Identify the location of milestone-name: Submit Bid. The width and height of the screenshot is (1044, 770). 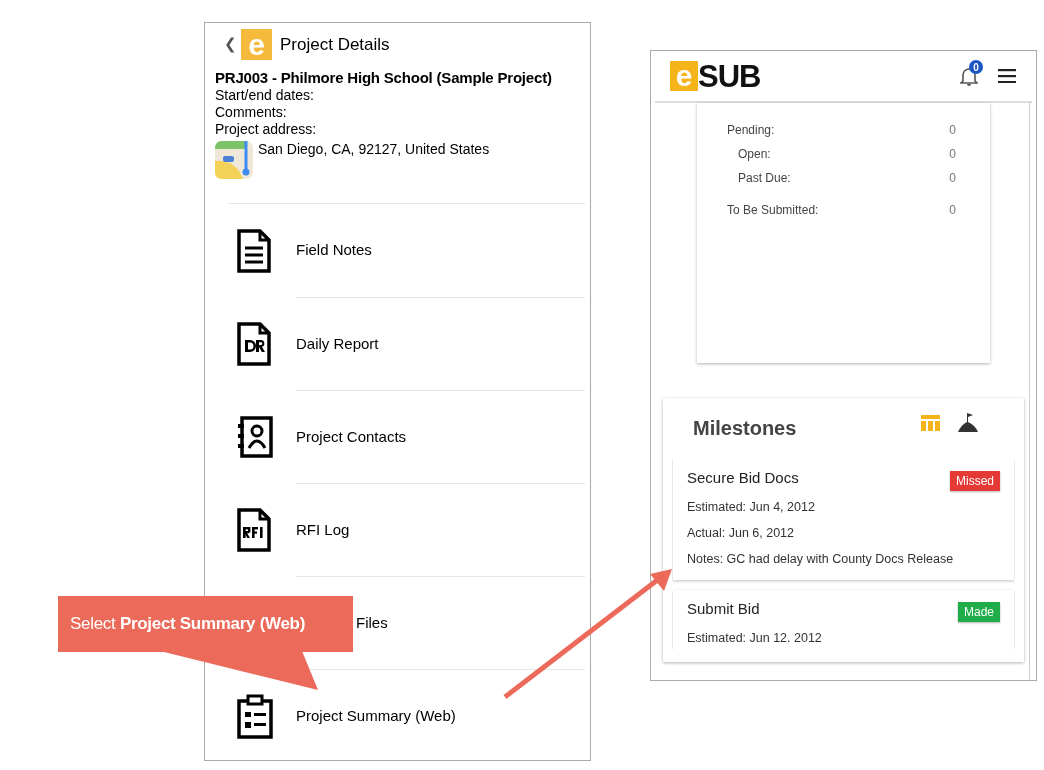
(723, 609).